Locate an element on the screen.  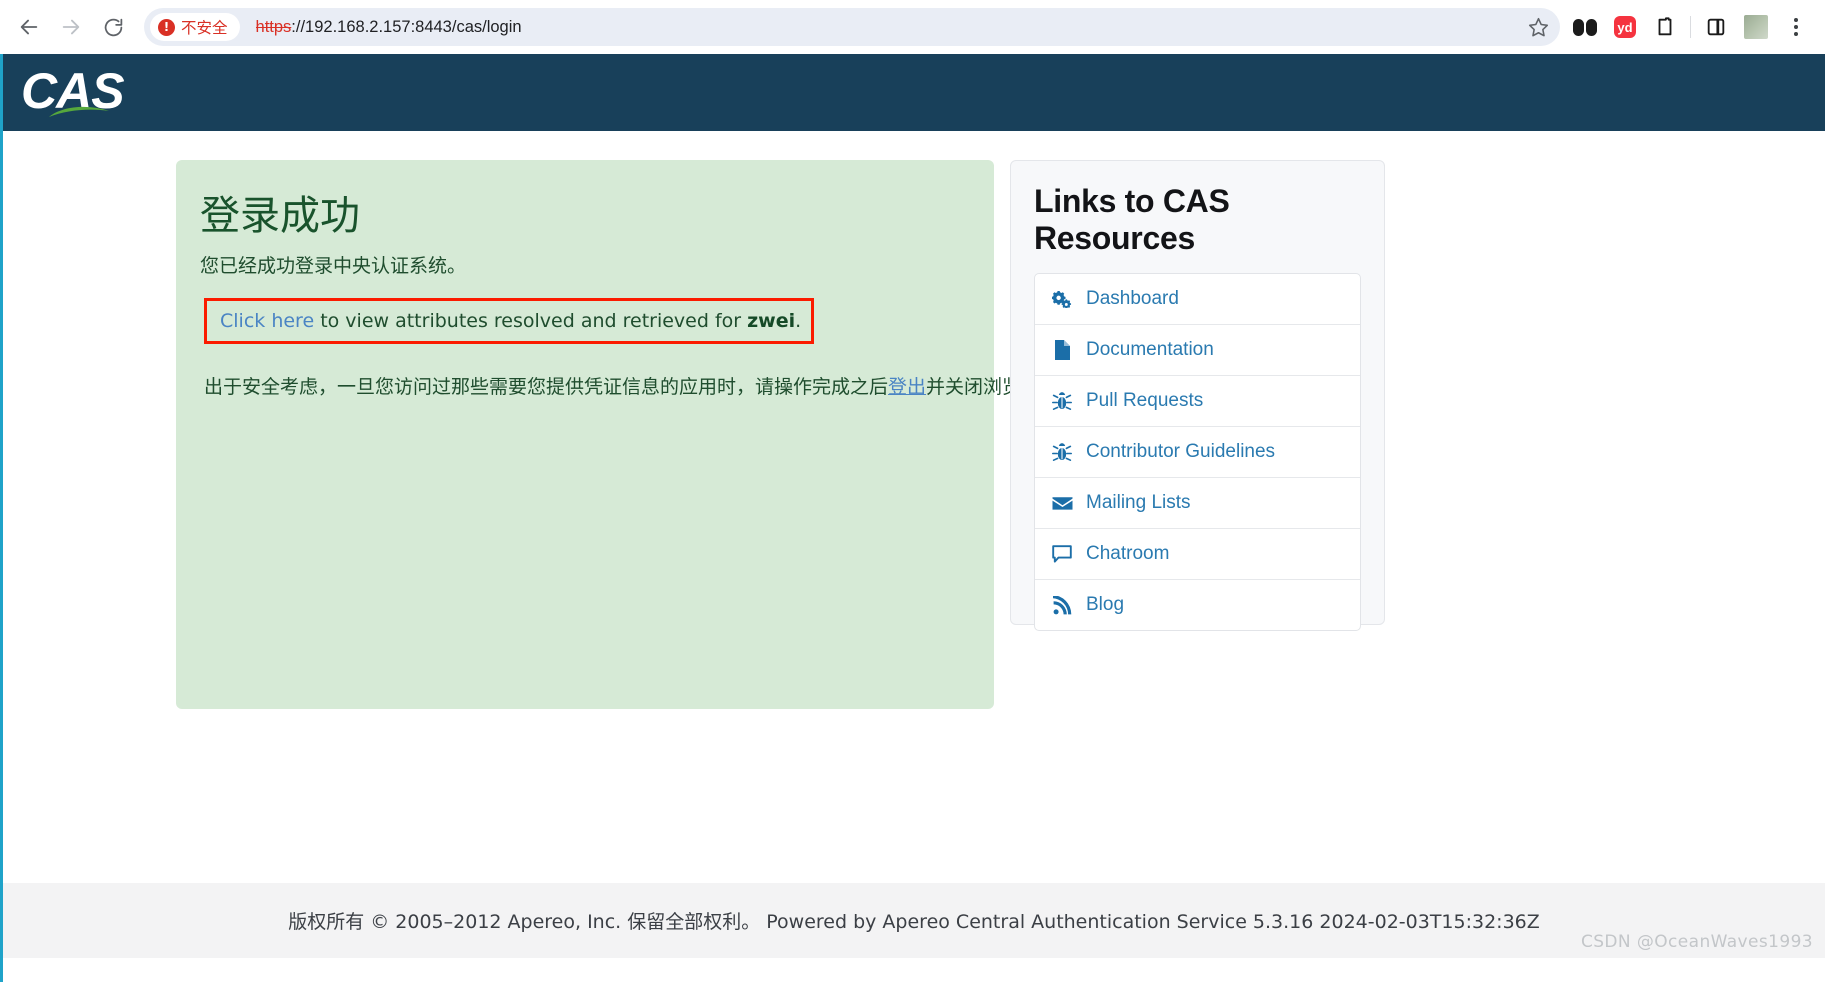
chrome-menu-button is located at coordinates (1796, 27).